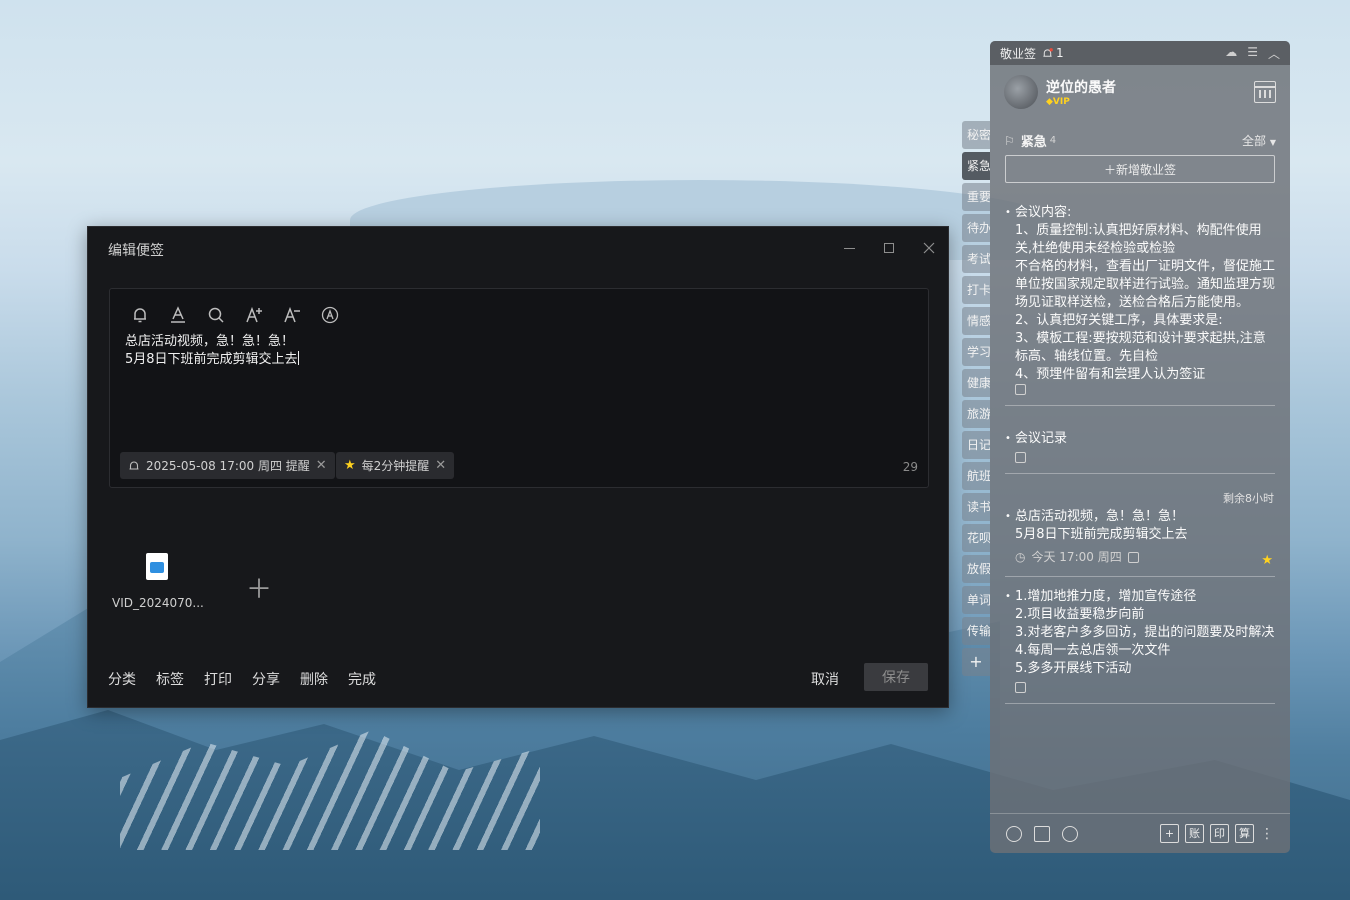 The image size is (1350, 900). I want to click on collapse-icon: ︿, so click(1274, 53).